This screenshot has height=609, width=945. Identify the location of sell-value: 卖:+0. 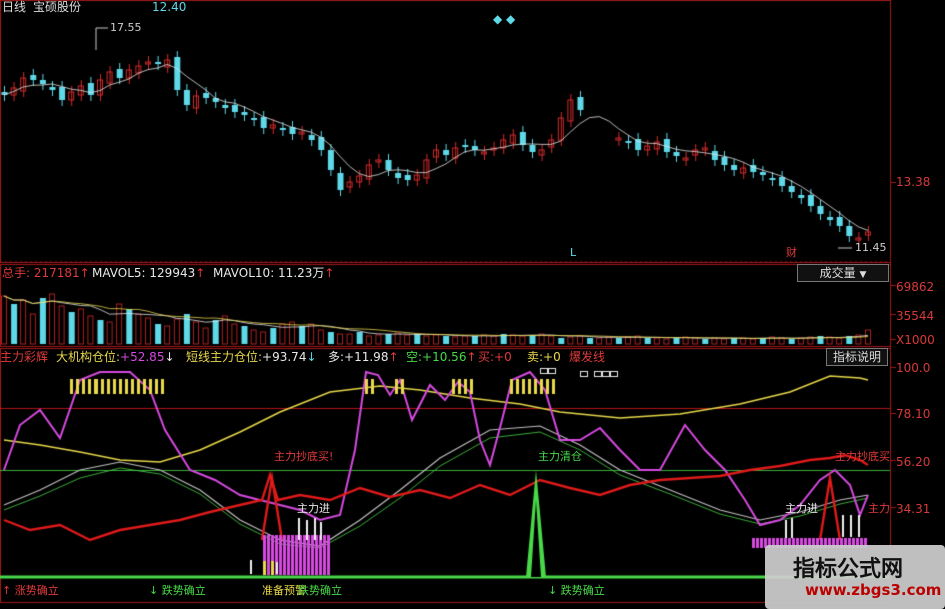
(544, 357).